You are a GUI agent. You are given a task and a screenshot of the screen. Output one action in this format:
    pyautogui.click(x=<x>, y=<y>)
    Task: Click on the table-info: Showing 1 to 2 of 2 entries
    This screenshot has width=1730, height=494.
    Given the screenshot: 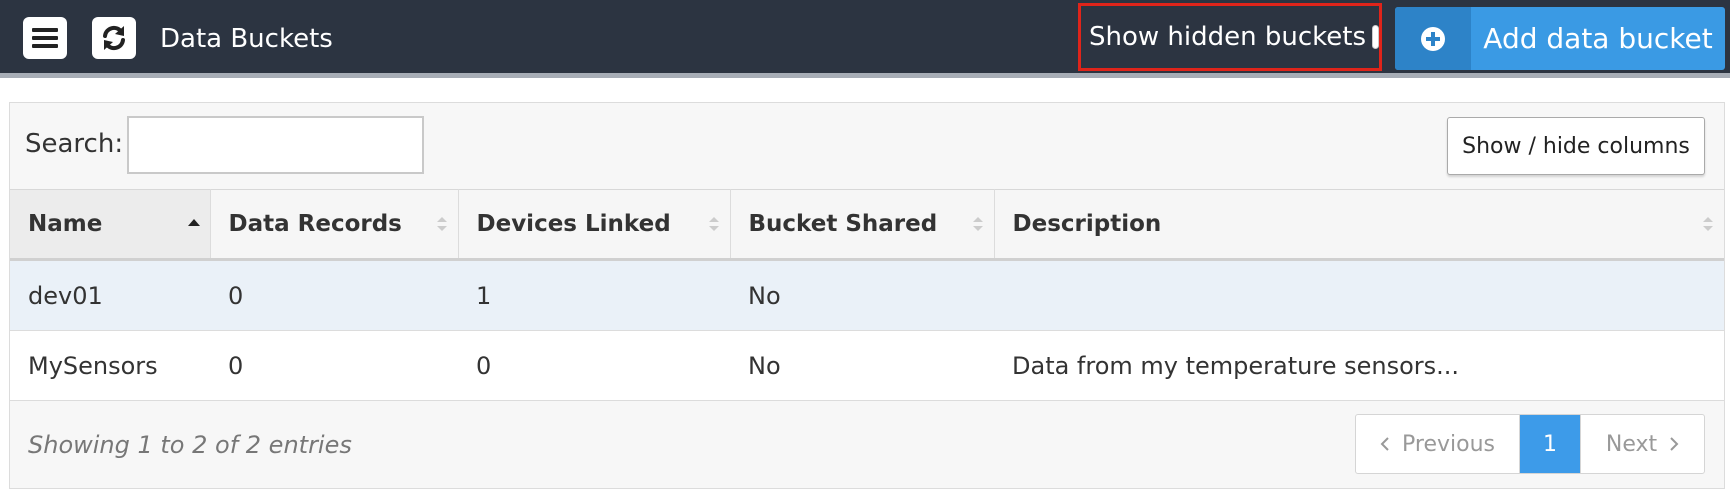 What is the action you would take?
    pyautogui.click(x=190, y=445)
    